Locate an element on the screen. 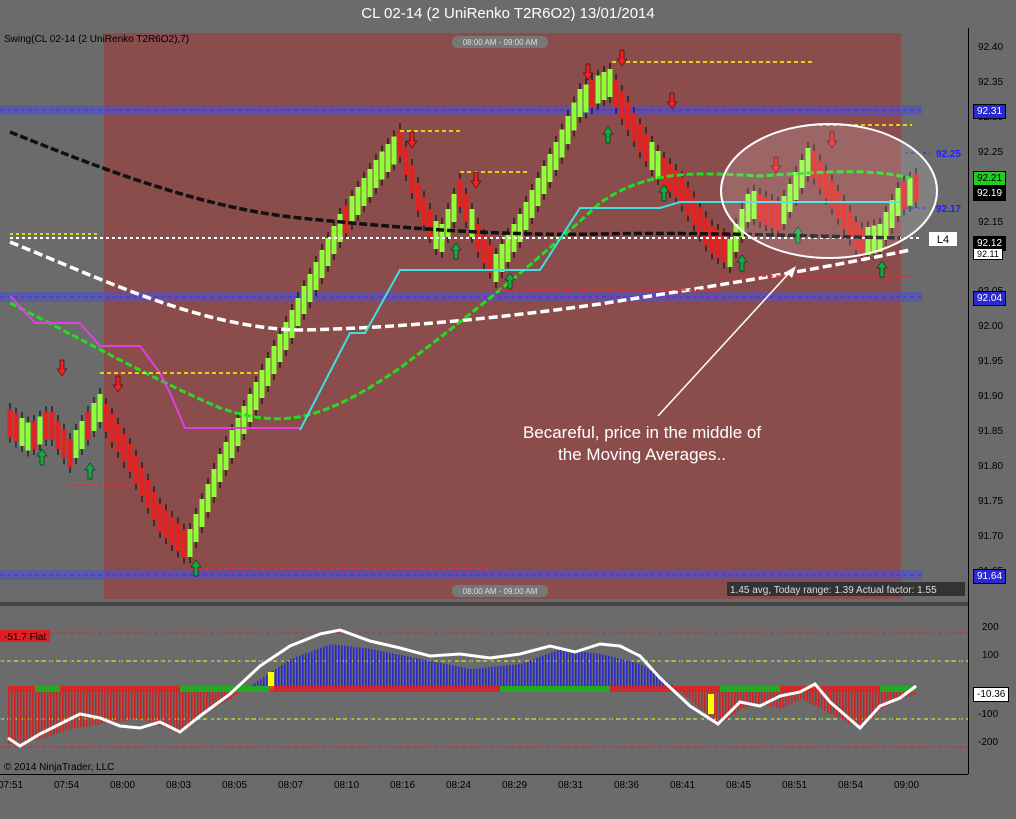 The image size is (1016, 819). time-tick: 08:05 is located at coordinates (235, 785).